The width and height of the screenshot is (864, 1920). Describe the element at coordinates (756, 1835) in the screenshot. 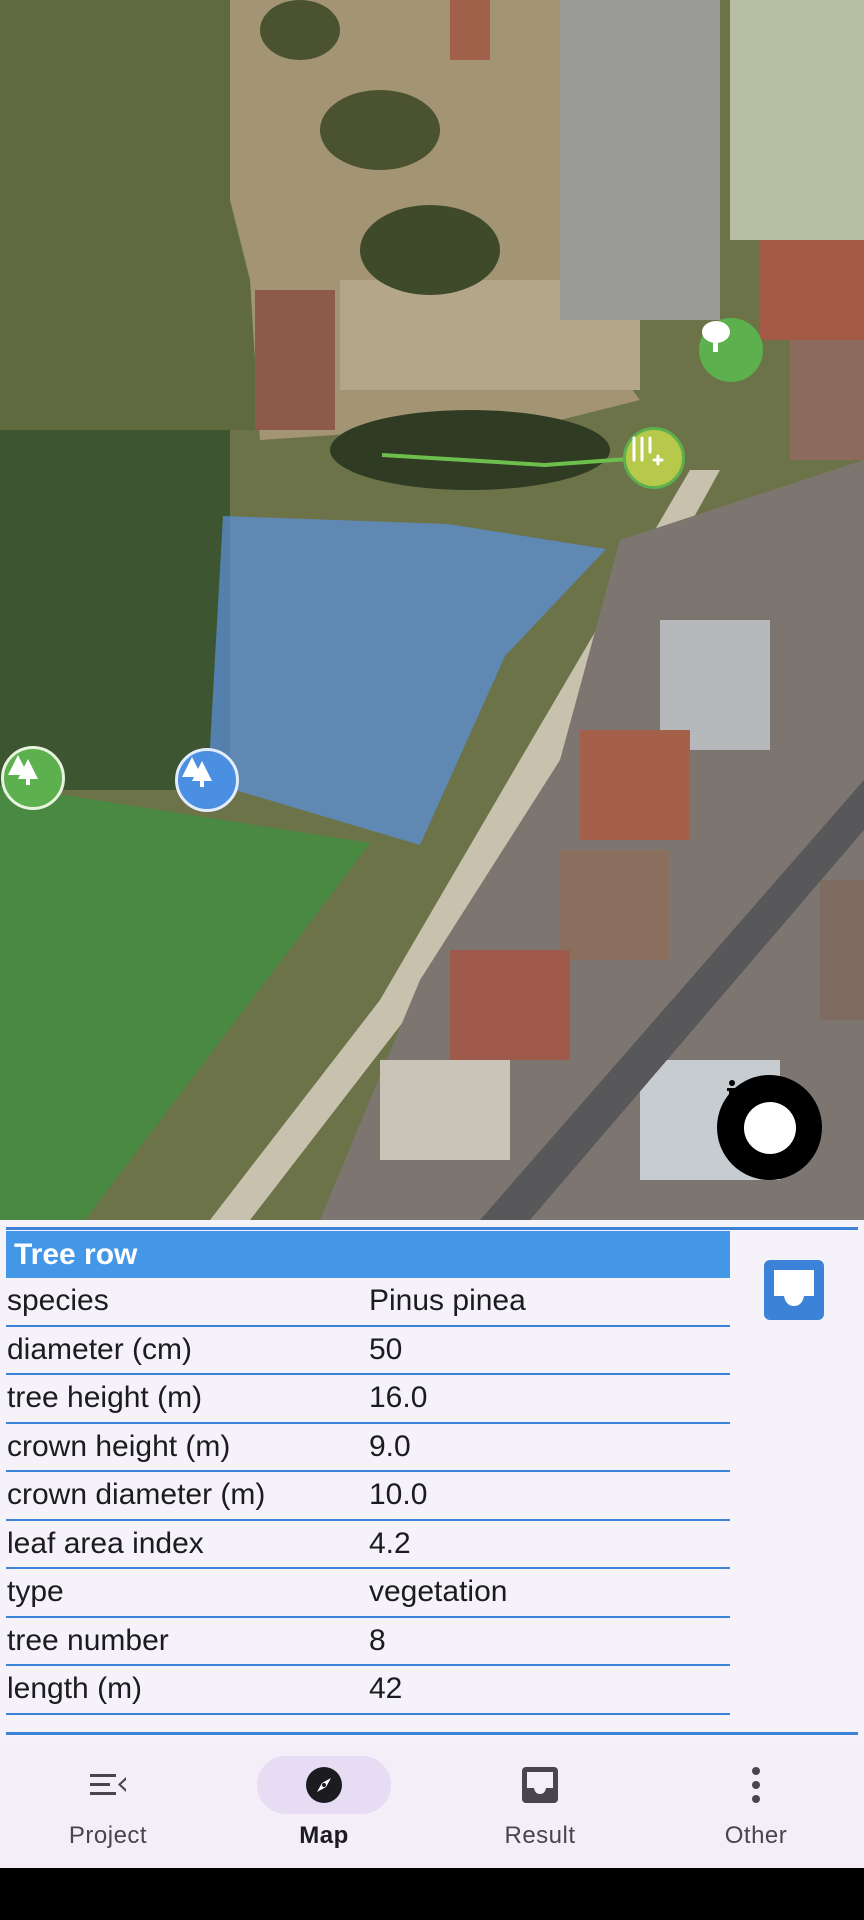

I see `nav-label: Other` at that location.